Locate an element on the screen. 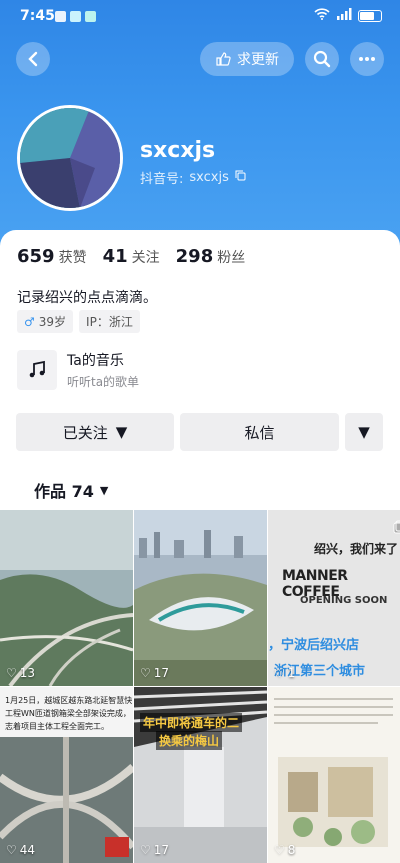 Image resolution: width=400 pixels, height=863 pixels. age-label: 39岁 is located at coordinates (52, 322).